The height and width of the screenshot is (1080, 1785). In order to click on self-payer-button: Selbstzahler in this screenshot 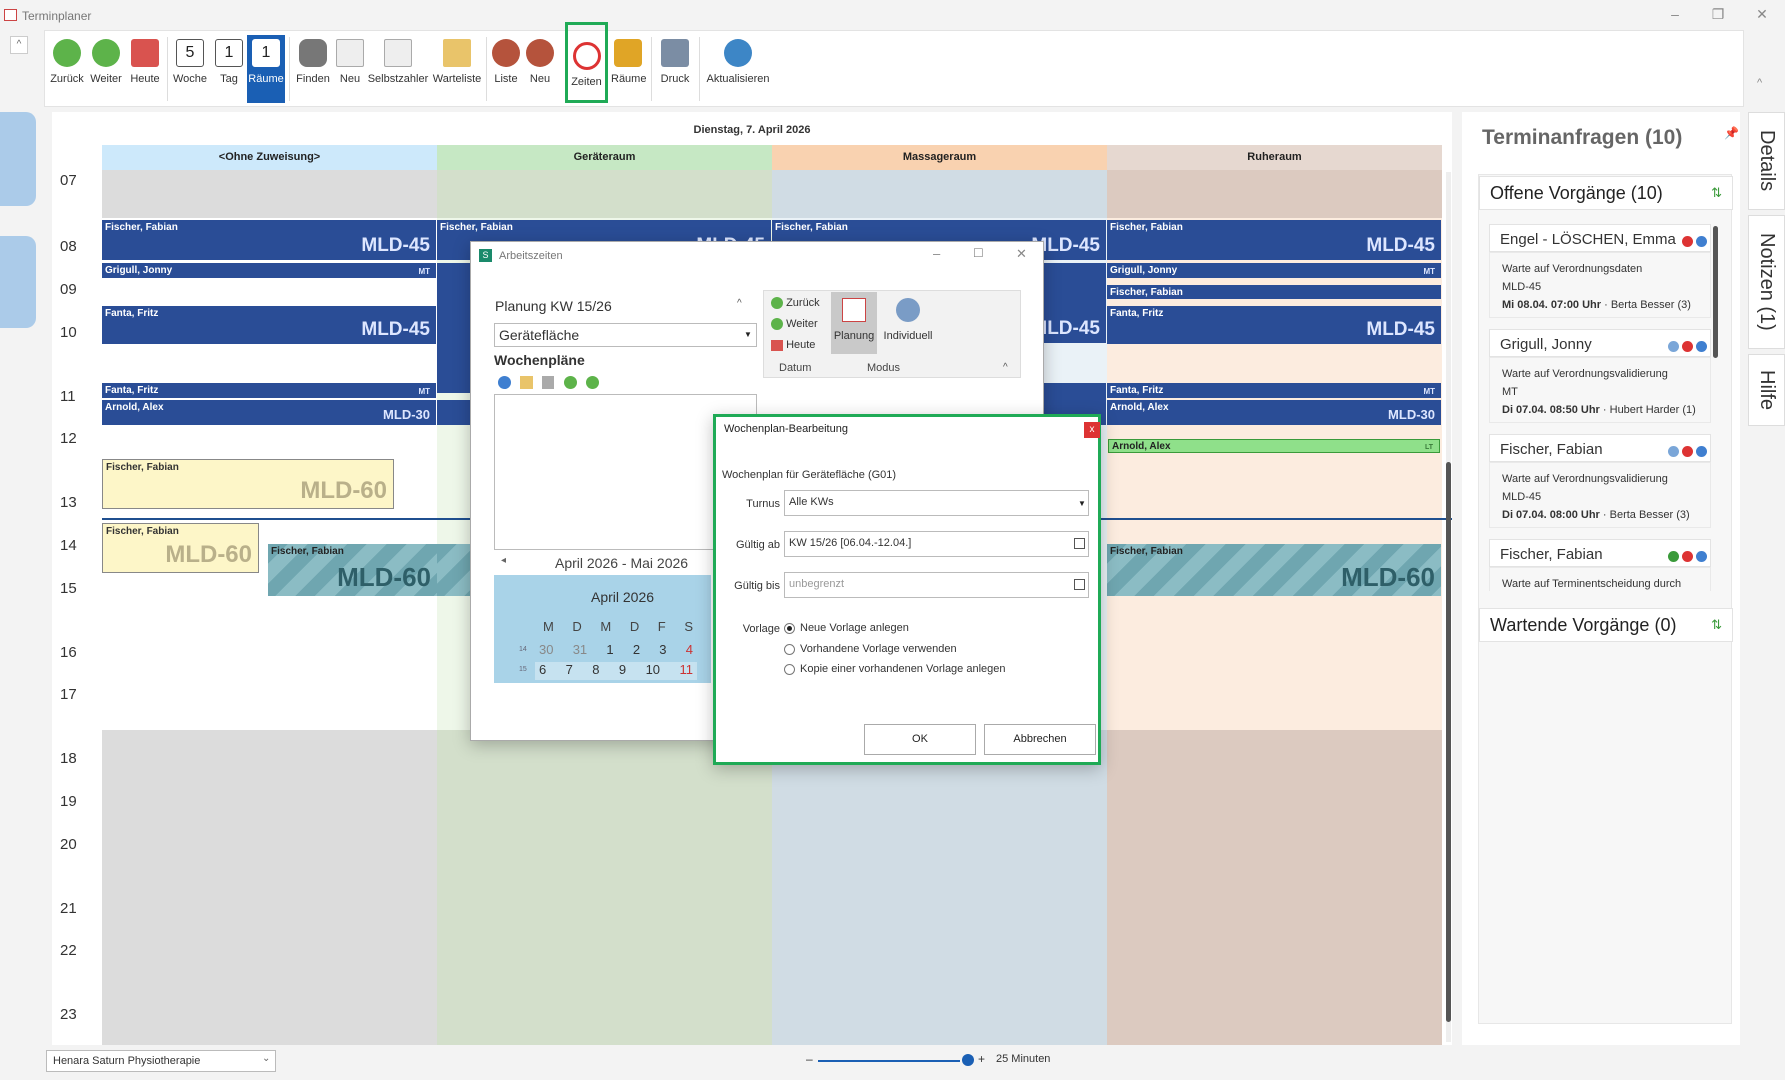, I will do `click(398, 69)`.